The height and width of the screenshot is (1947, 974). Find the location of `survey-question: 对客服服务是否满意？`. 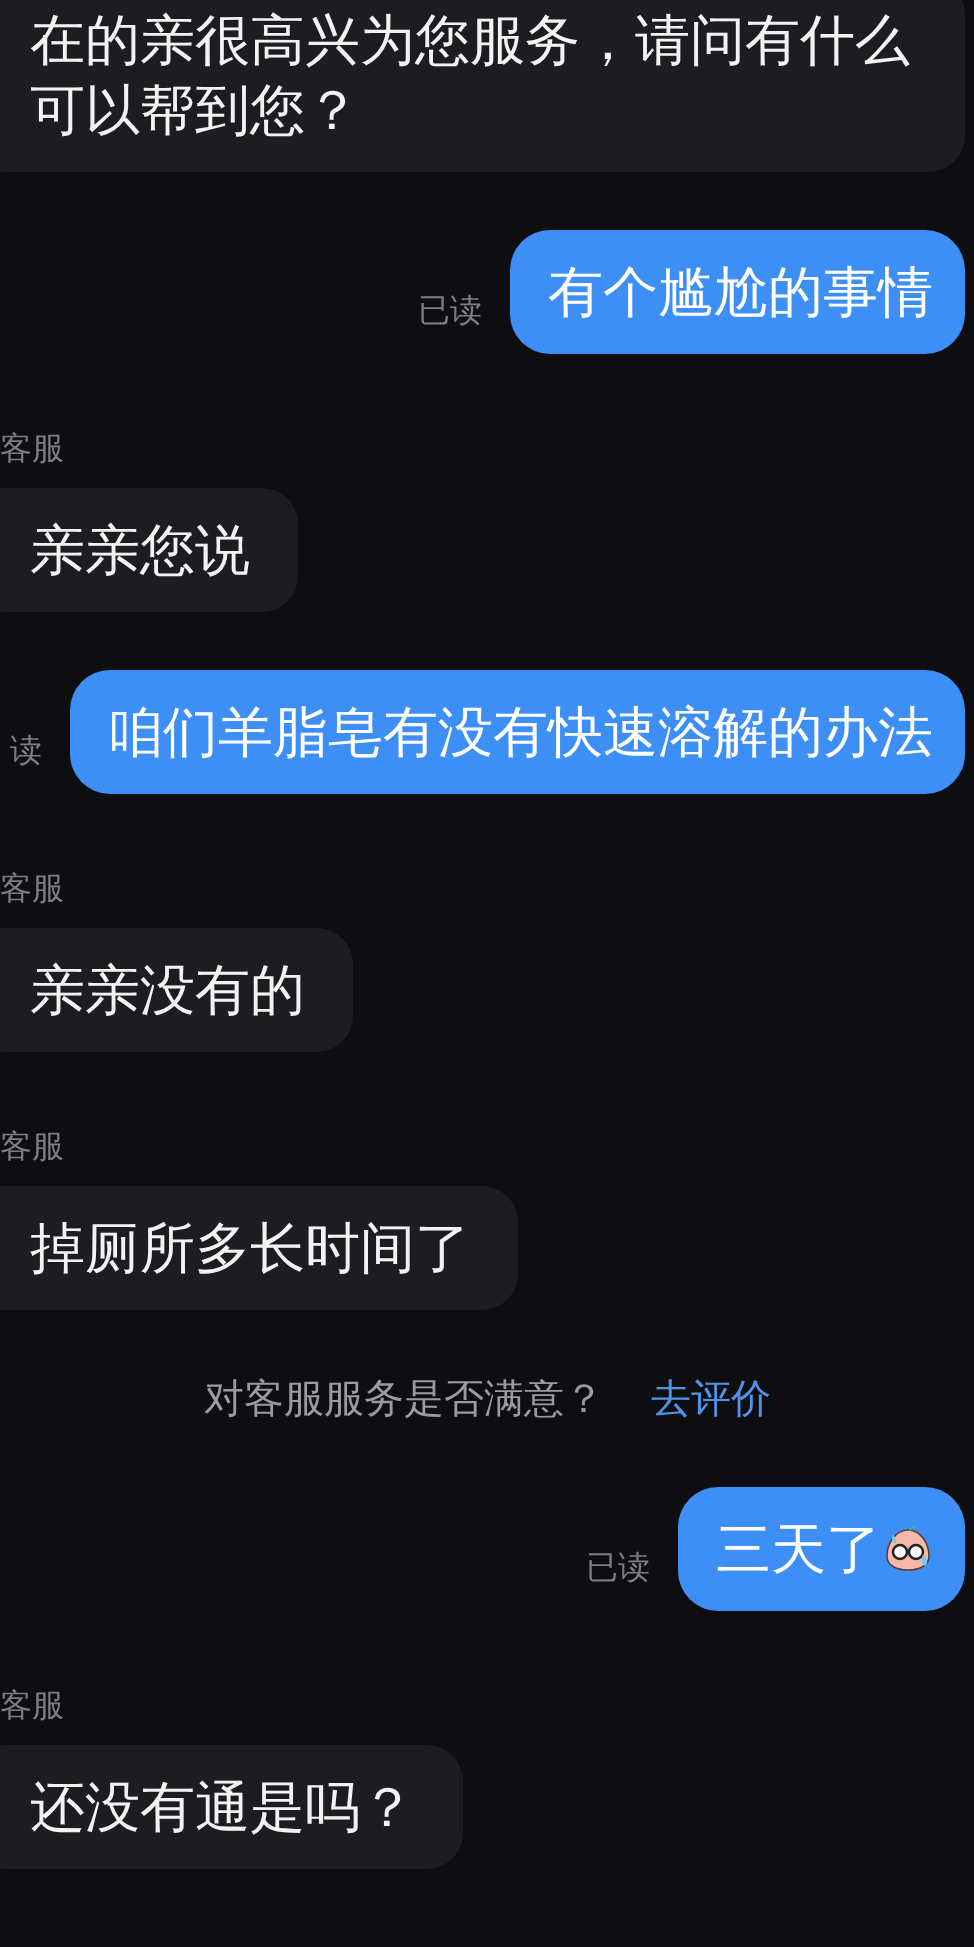

survey-question: 对客服服务是否满意？ is located at coordinates (403, 1398).